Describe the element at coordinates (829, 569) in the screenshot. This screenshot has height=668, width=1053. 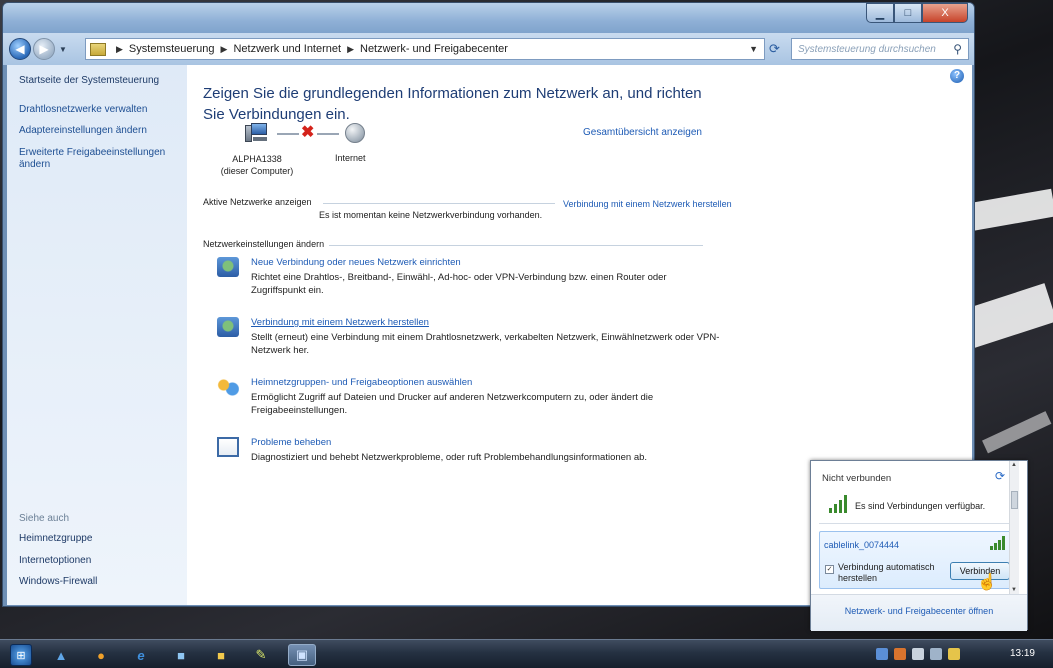
I see `auto-connect-checkbox: ✓` at that location.